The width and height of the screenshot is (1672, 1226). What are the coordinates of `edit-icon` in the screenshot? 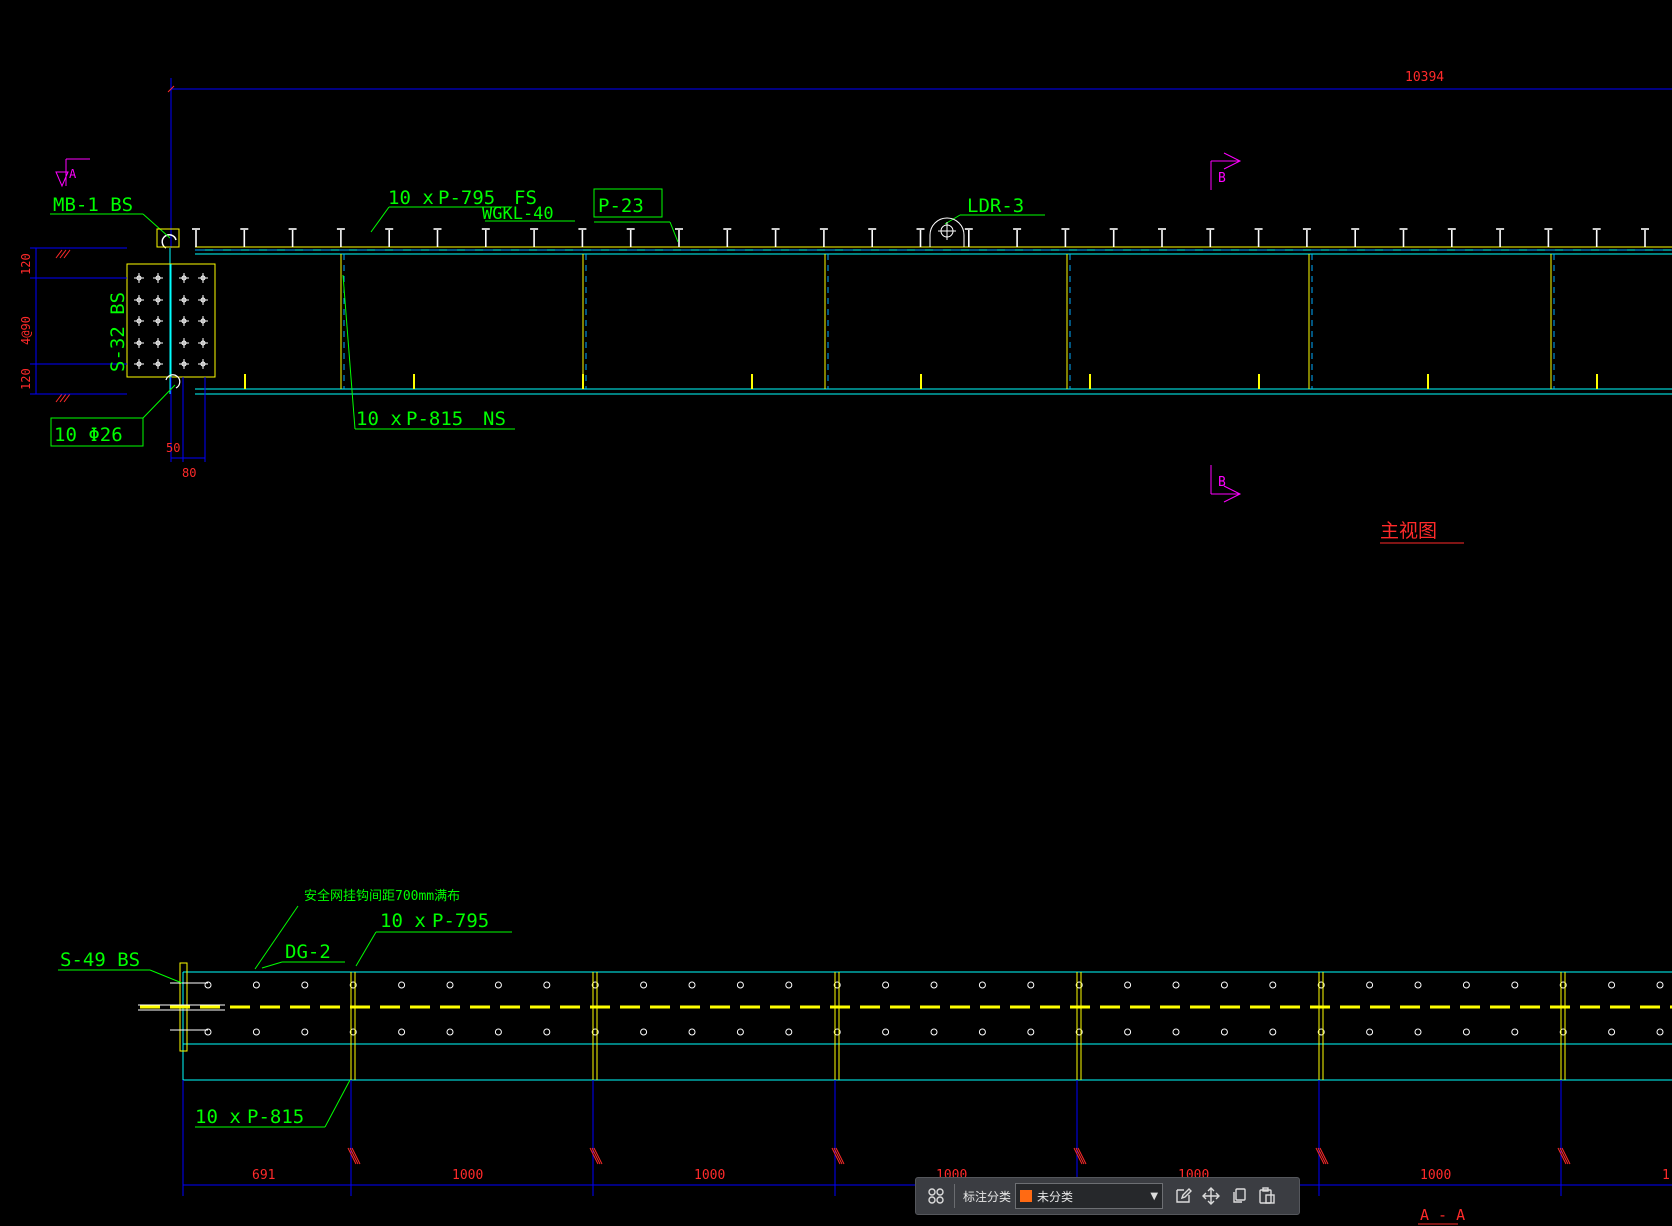 It's located at (1183, 1196).